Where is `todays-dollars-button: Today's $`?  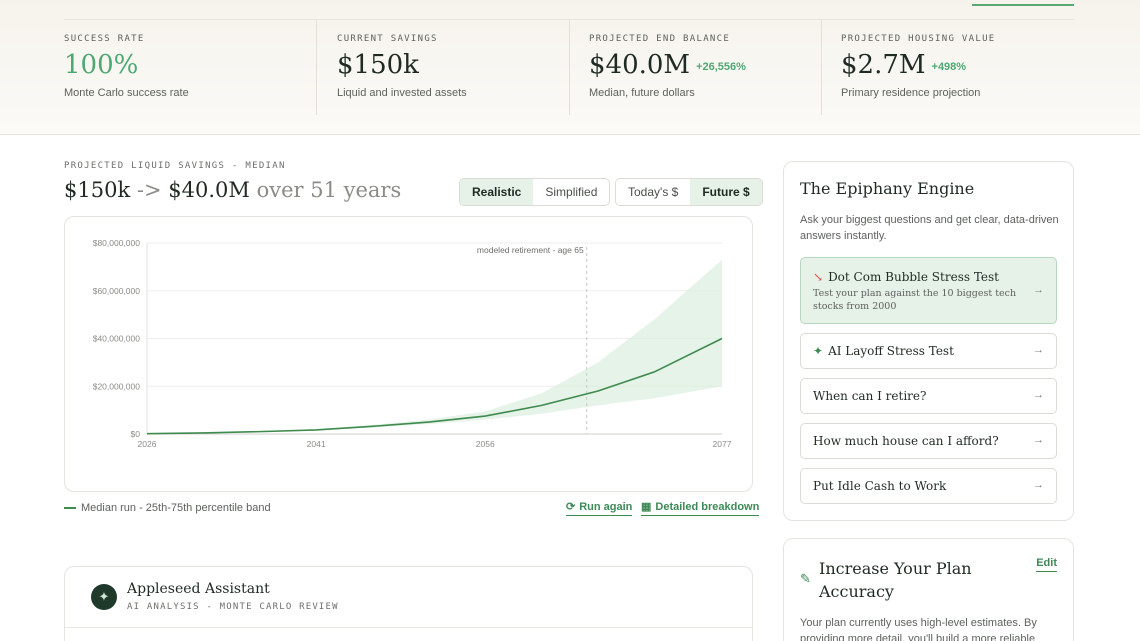
todays-dollars-button: Today's $ is located at coordinates (653, 192).